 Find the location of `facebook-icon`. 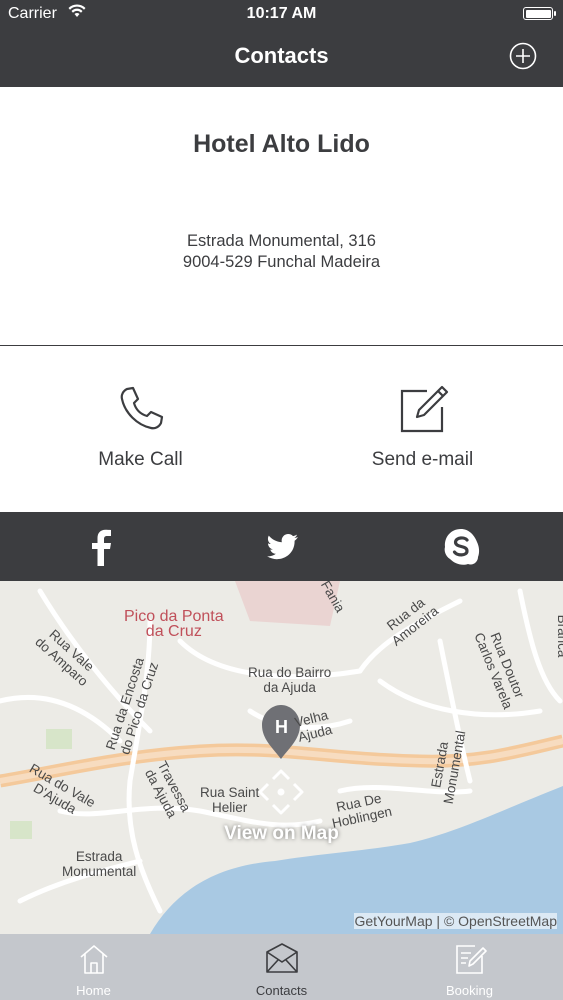

facebook-icon is located at coordinates (101, 547).